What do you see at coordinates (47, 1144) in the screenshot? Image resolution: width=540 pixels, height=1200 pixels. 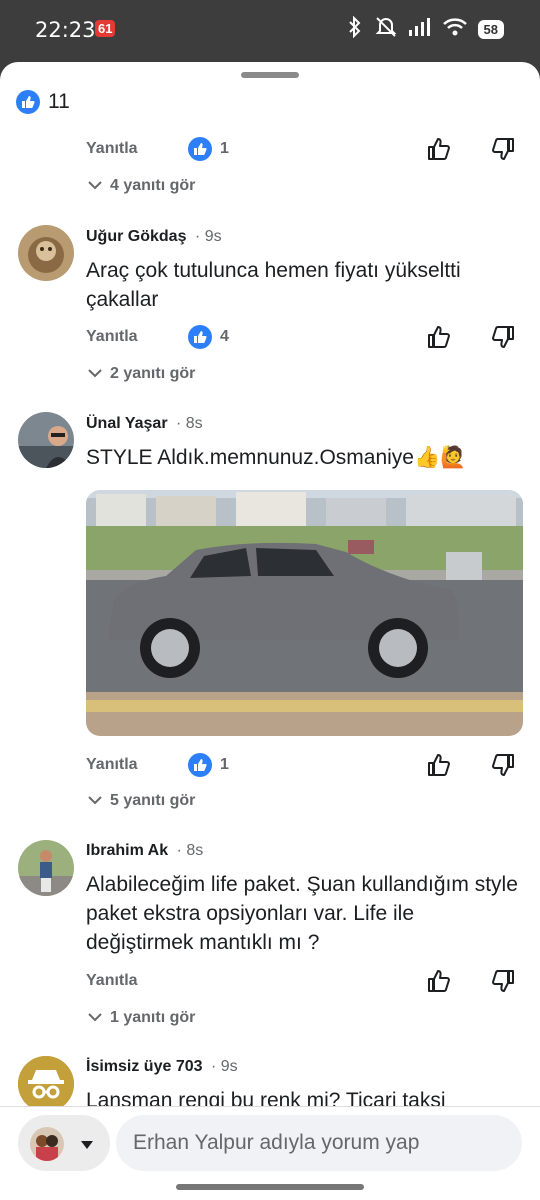 I see `user-avatar` at bounding box center [47, 1144].